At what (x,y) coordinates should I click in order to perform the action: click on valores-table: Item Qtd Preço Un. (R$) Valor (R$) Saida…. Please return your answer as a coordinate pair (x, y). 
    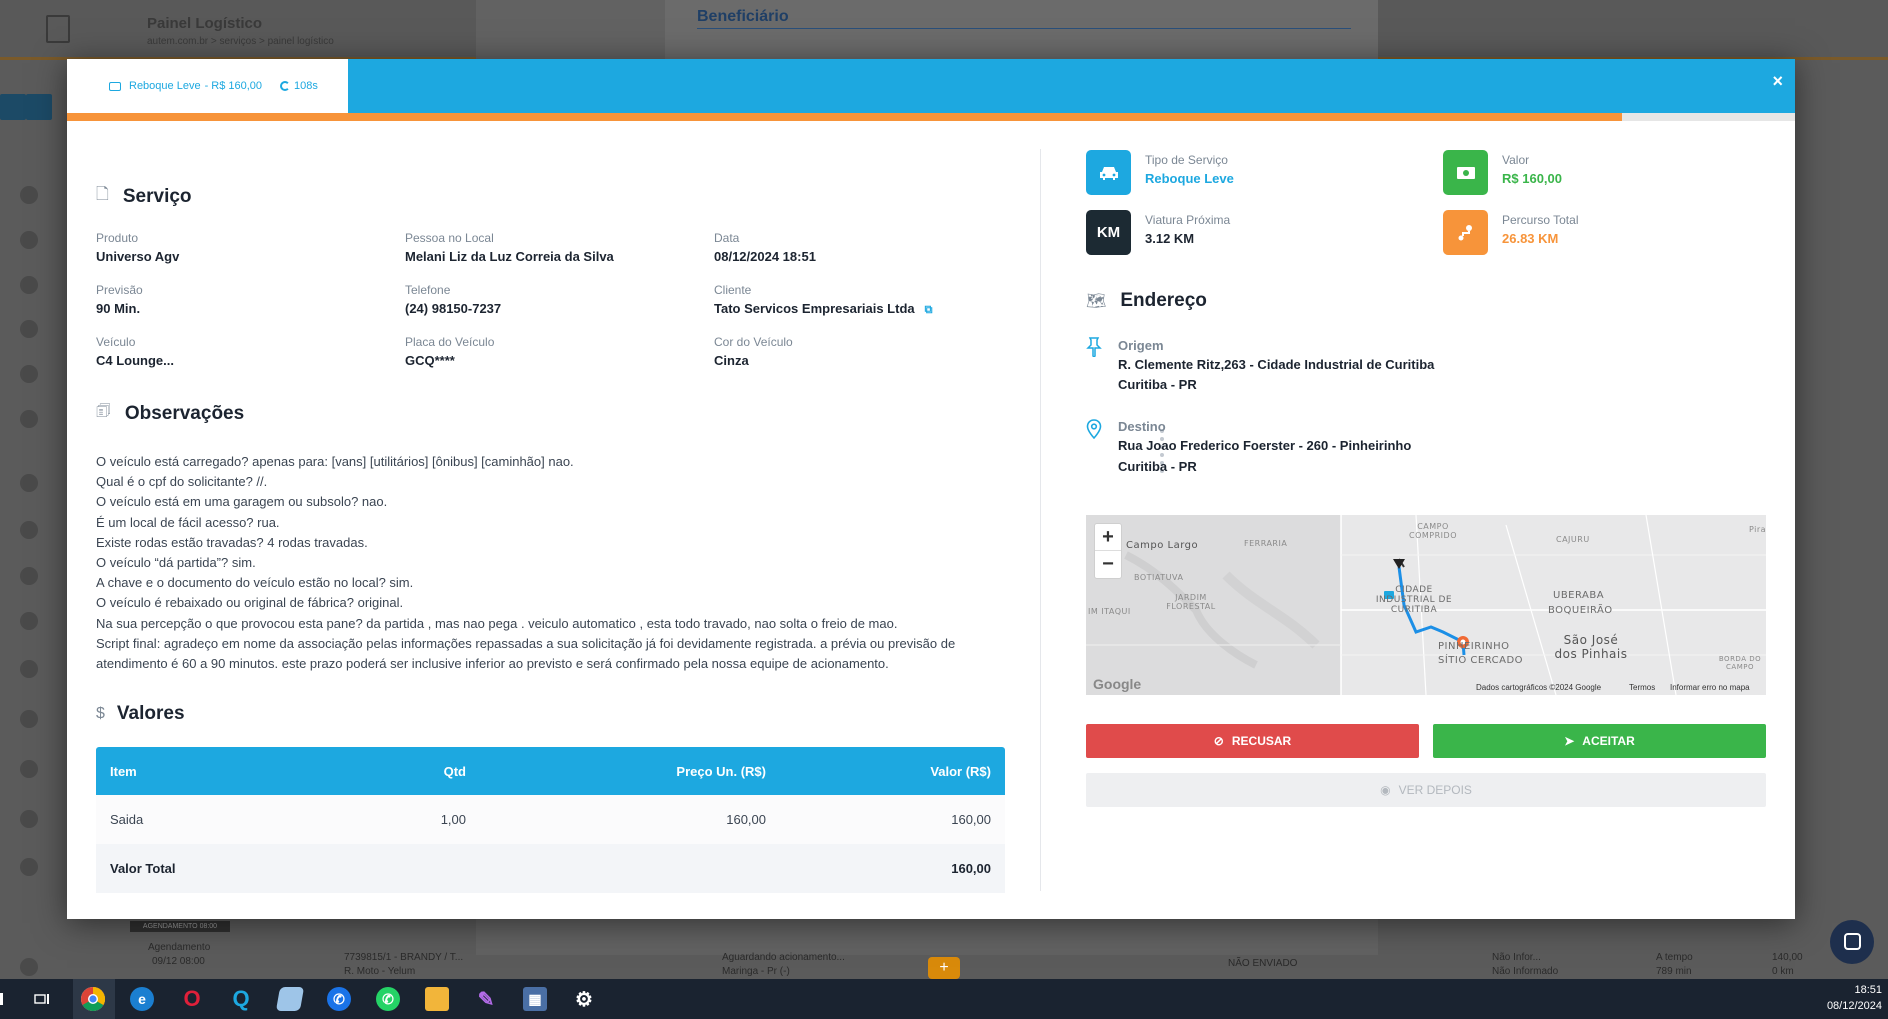
    Looking at the image, I should click on (550, 820).